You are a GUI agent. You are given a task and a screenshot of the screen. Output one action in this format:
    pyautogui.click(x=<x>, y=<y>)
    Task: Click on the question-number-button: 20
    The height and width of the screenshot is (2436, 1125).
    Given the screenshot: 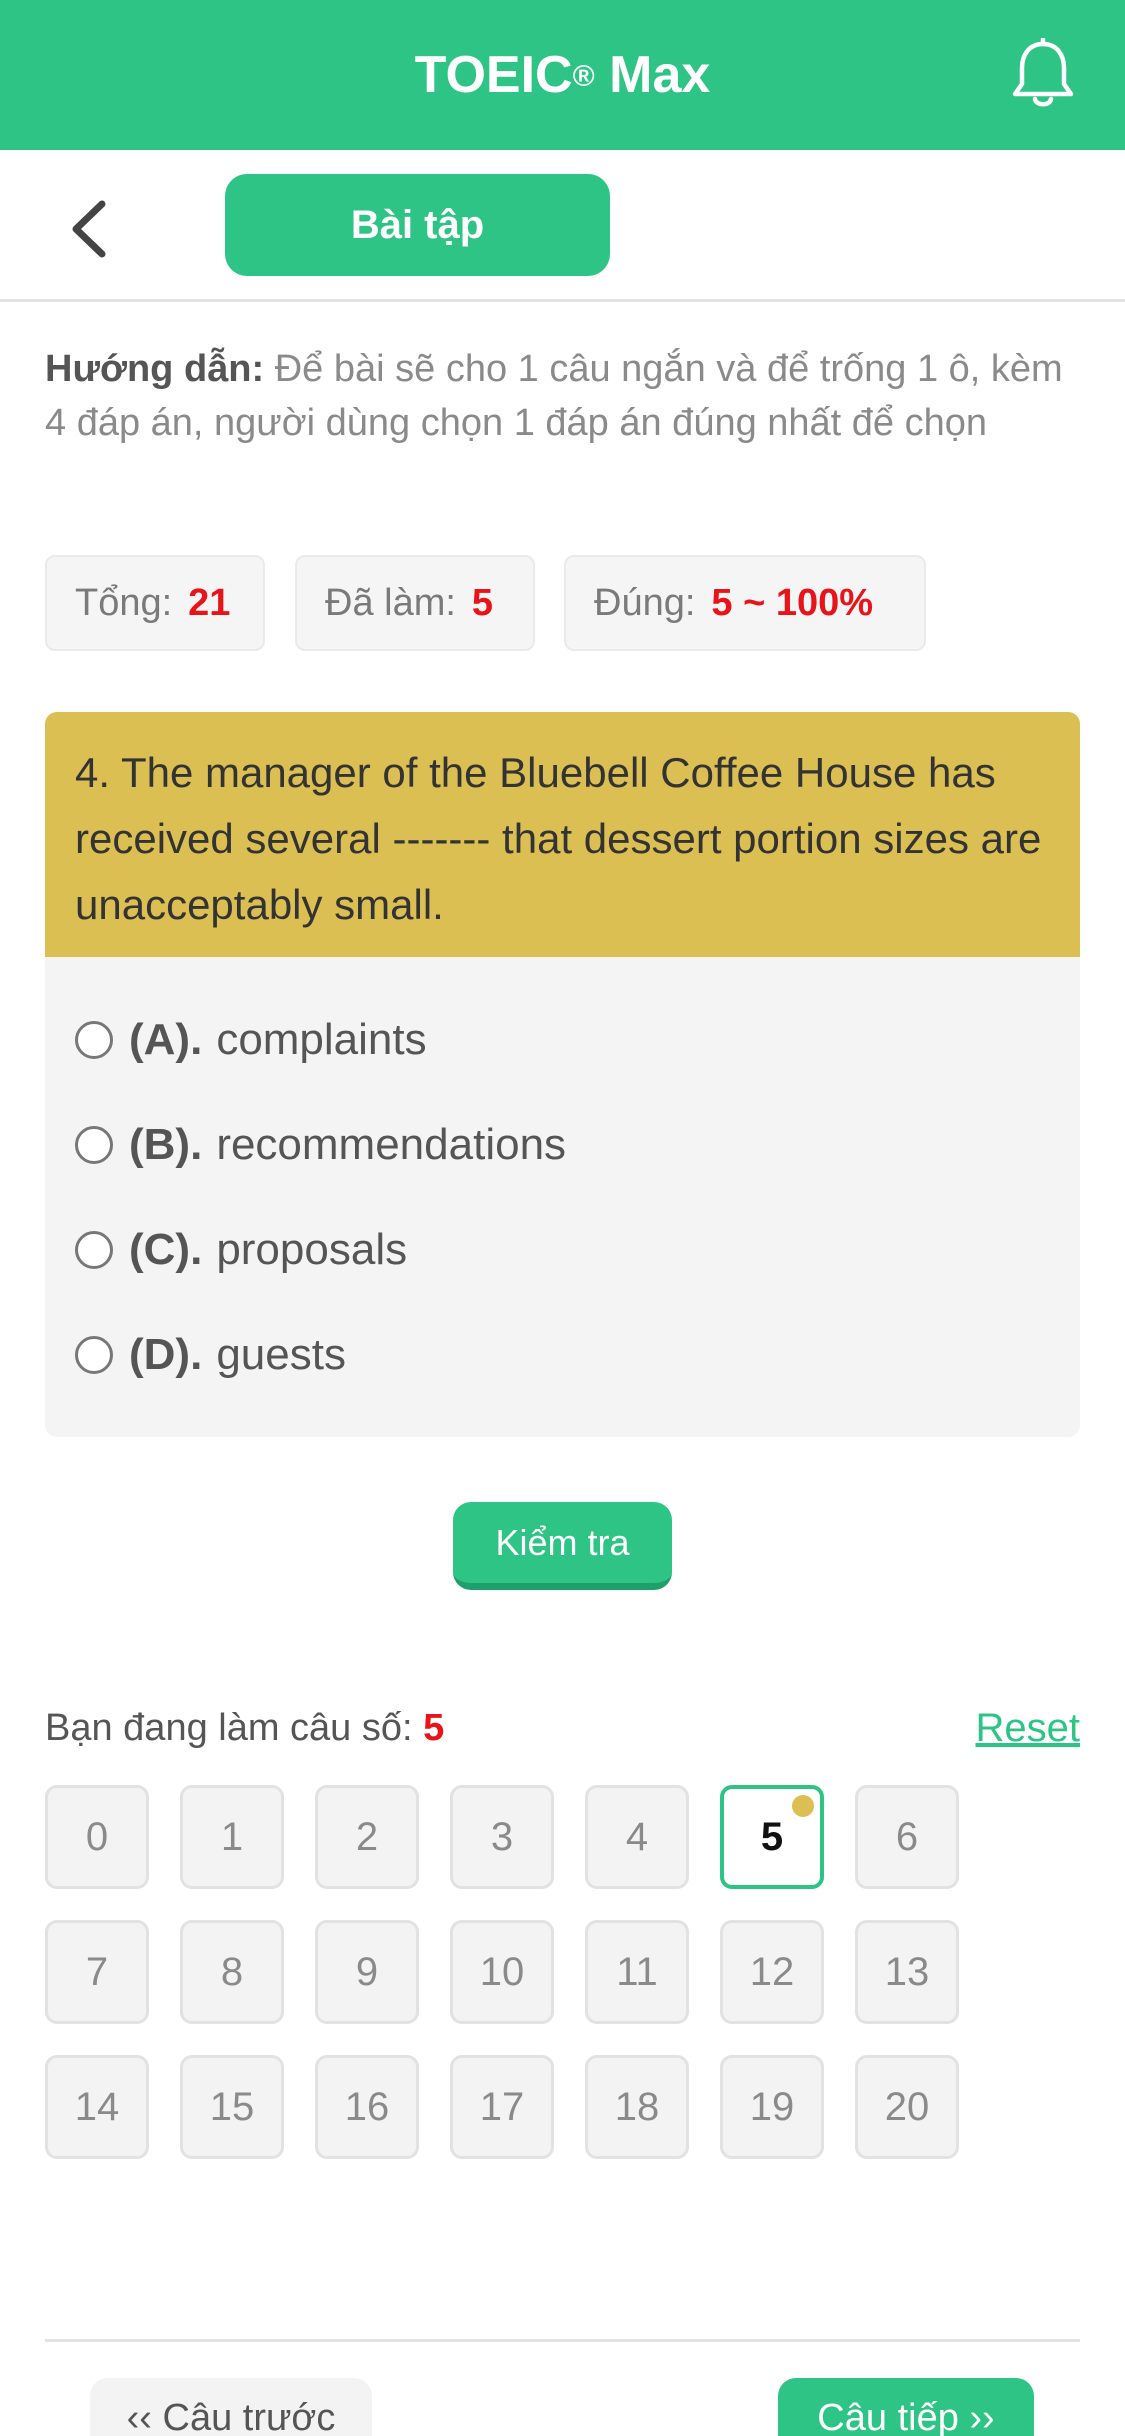 What is the action you would take?
    pyautogui.click(x=907, y=2107)
    